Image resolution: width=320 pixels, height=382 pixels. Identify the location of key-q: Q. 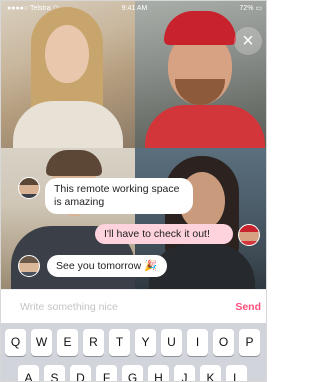
(15, 342).